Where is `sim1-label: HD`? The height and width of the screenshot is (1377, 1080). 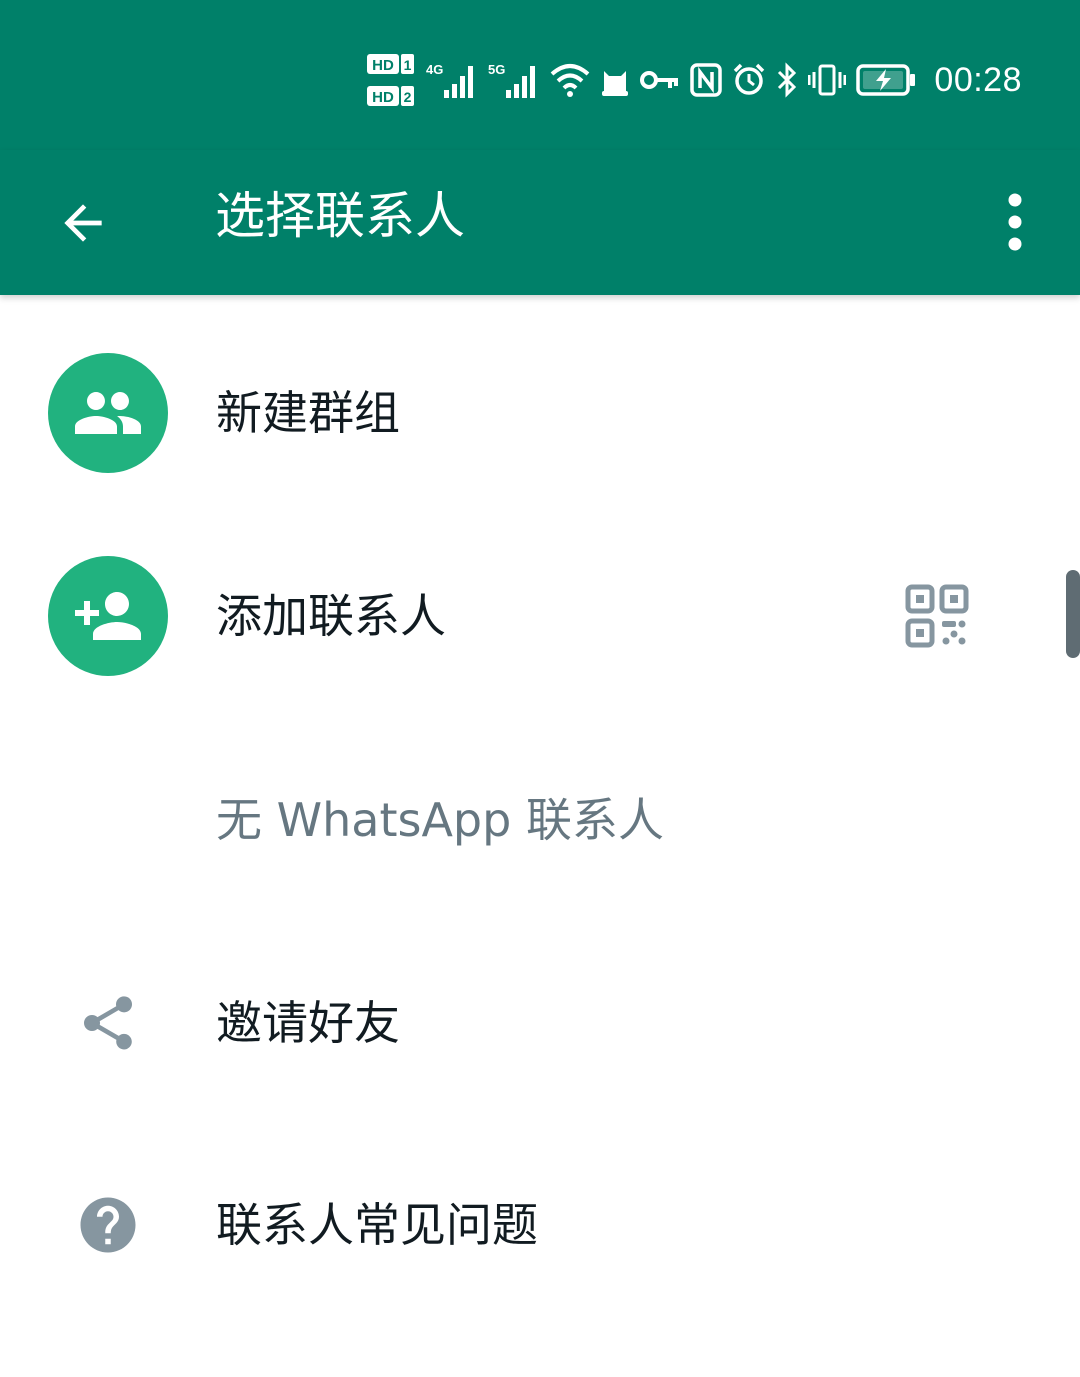
sim1-label: HD is located at coordinates (384, 65).